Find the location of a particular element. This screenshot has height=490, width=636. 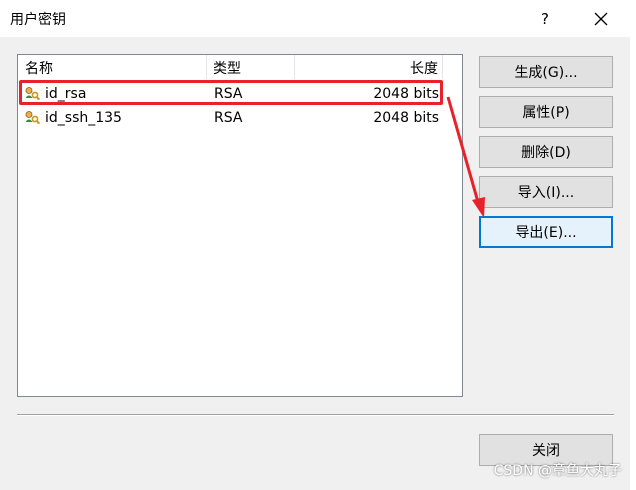

list-item: id_ssh_135 RSA 2048 bits is located at coordinates (231, 118).